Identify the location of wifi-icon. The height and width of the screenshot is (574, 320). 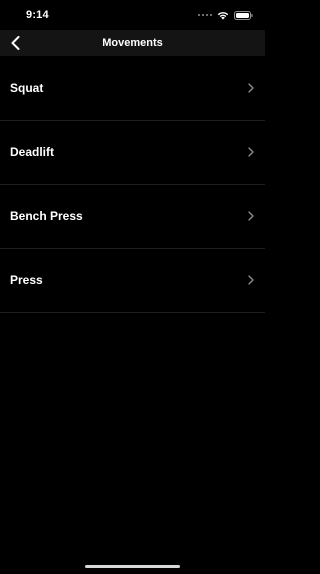
(223, 15).